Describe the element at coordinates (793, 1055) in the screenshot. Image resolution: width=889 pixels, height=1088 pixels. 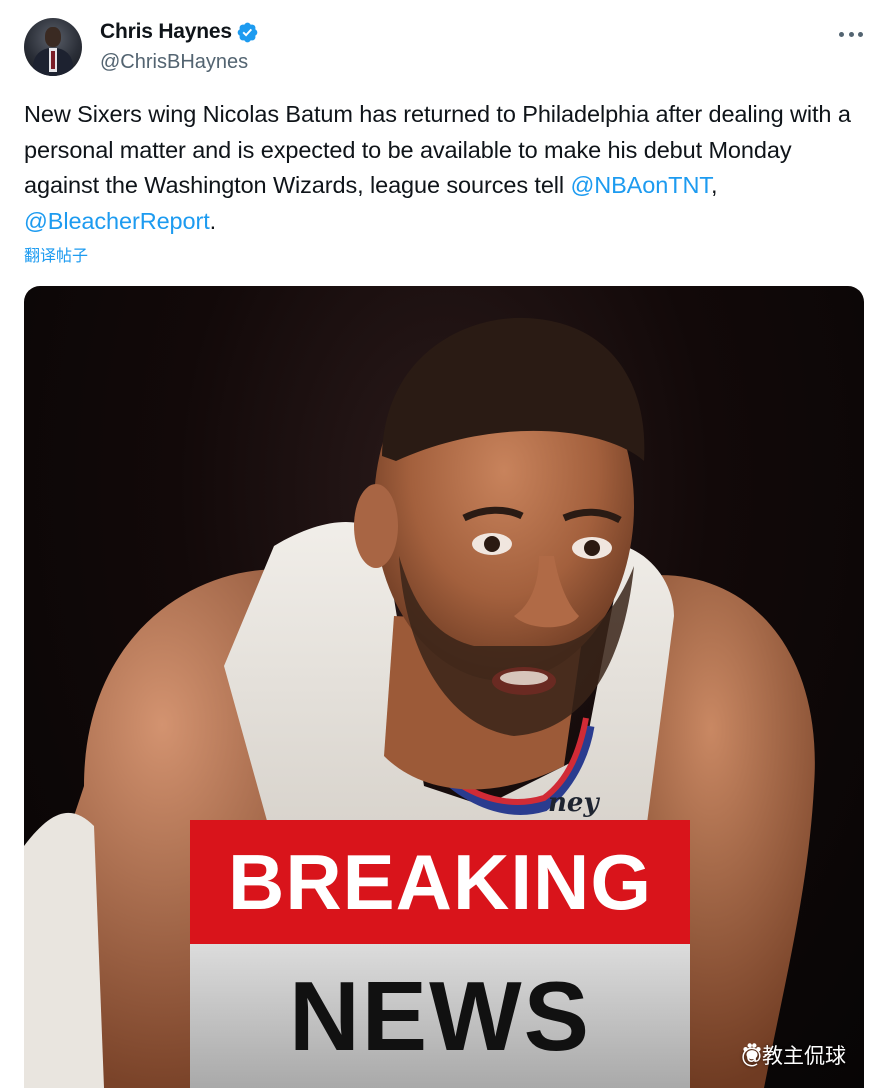
I see `watermark: @教主侃球` at that location.